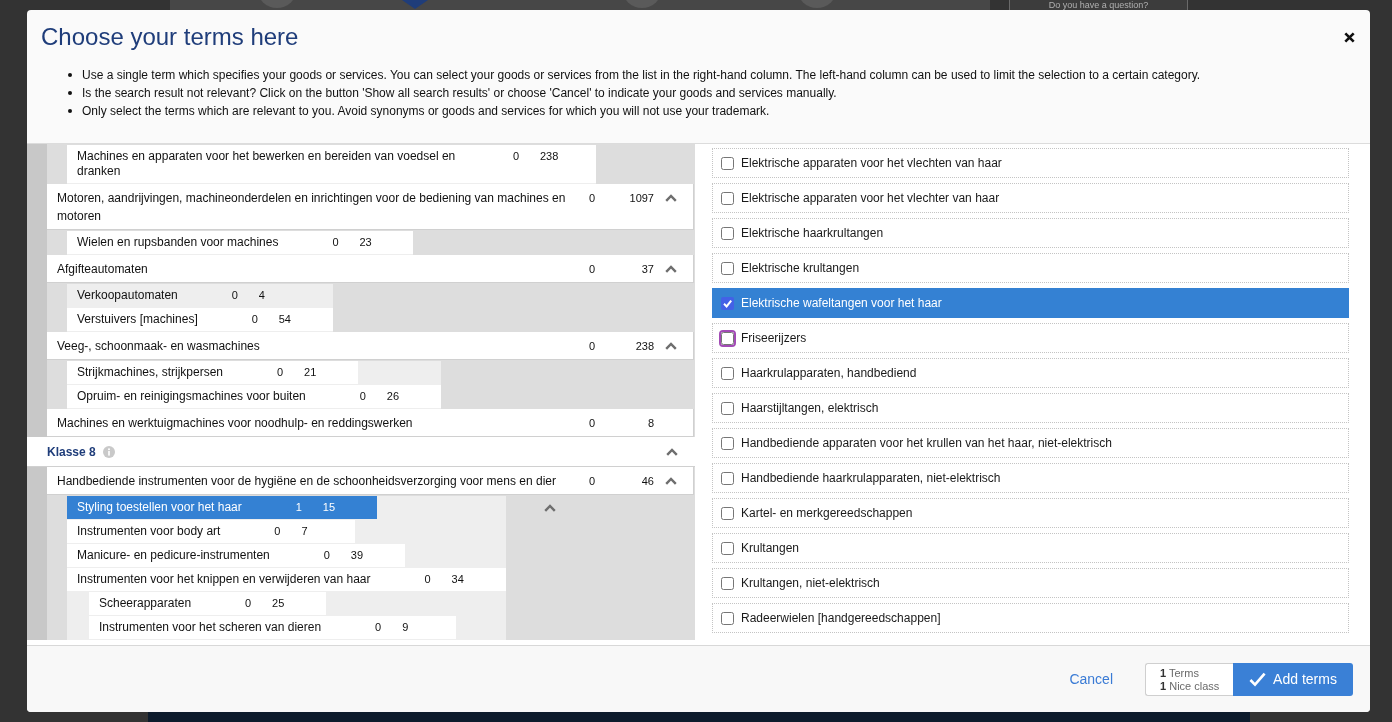 The width and height of the screenshot is (1392, 722). What do you see at coordinates (240, 242) in the screenshot?
I see `subcategory-row: Wielen en rupsbanden voor machines 0 23` at bounding box center [240, 242].